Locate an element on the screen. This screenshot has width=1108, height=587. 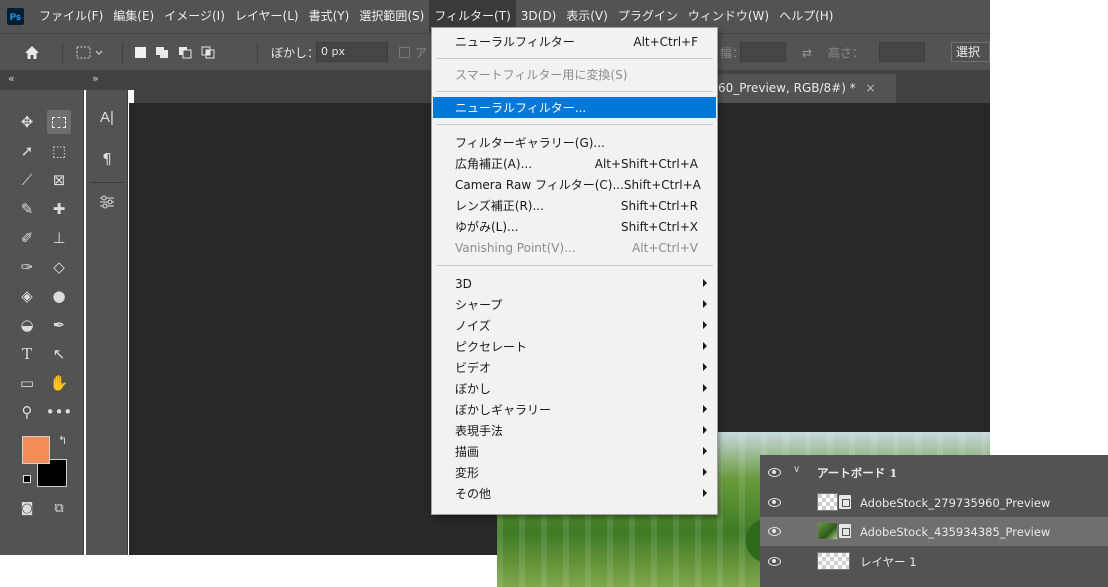
crop-icon: ⟋ is located at coordinates (27, 180).